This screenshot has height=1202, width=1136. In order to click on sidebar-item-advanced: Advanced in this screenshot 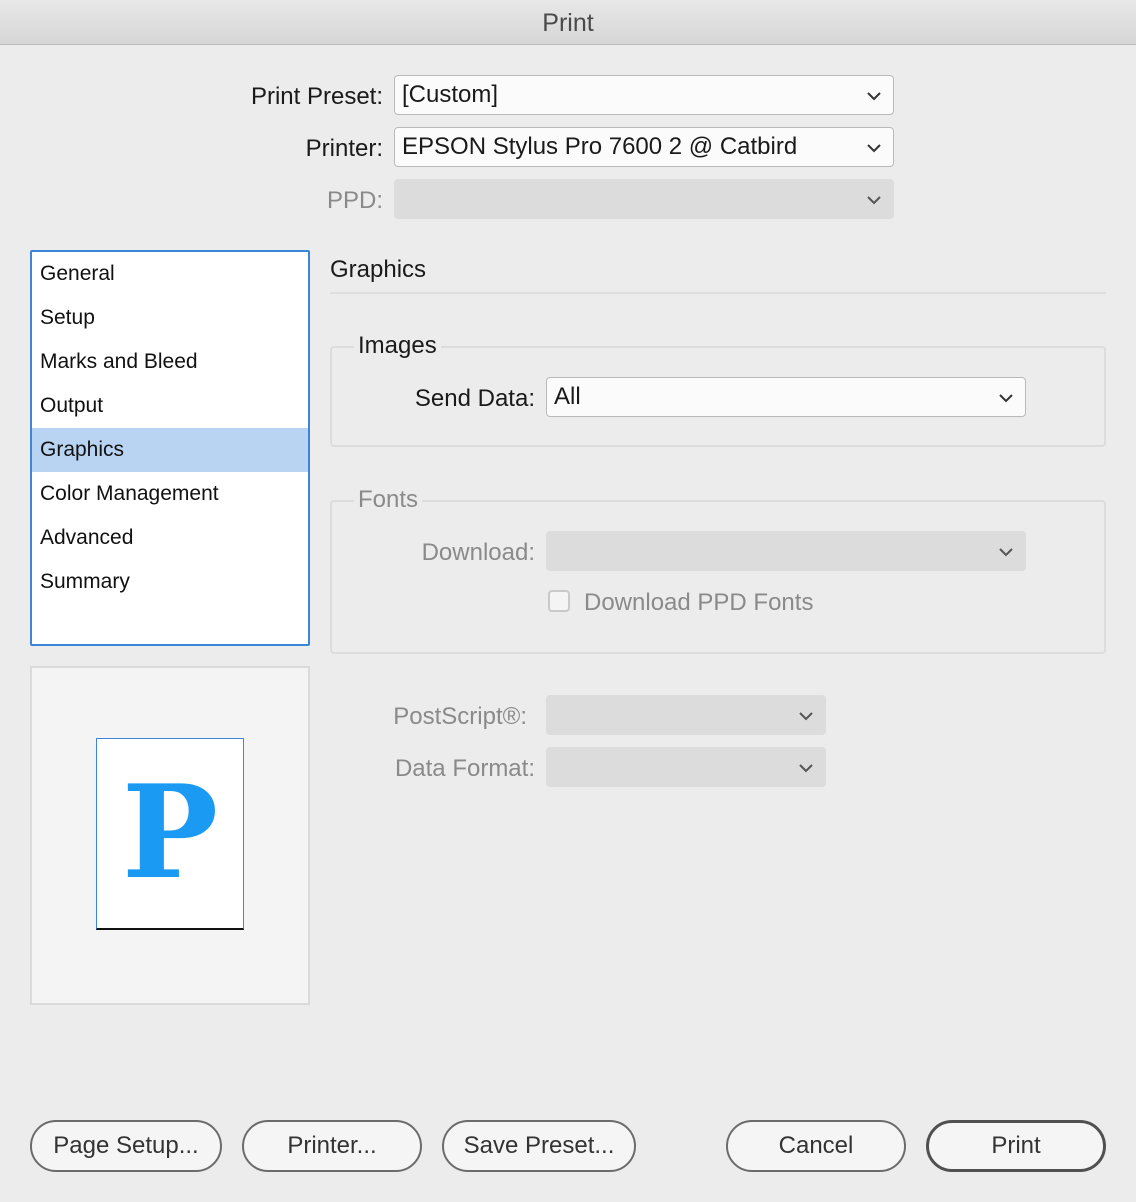, I will do `click(170, 538)`.